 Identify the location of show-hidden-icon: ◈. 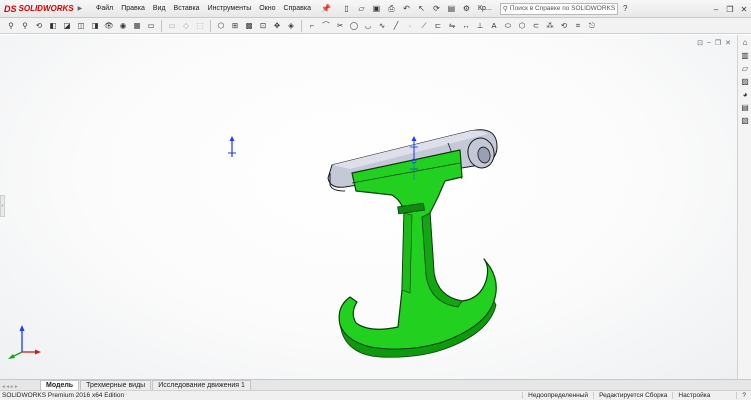
(291, 26).